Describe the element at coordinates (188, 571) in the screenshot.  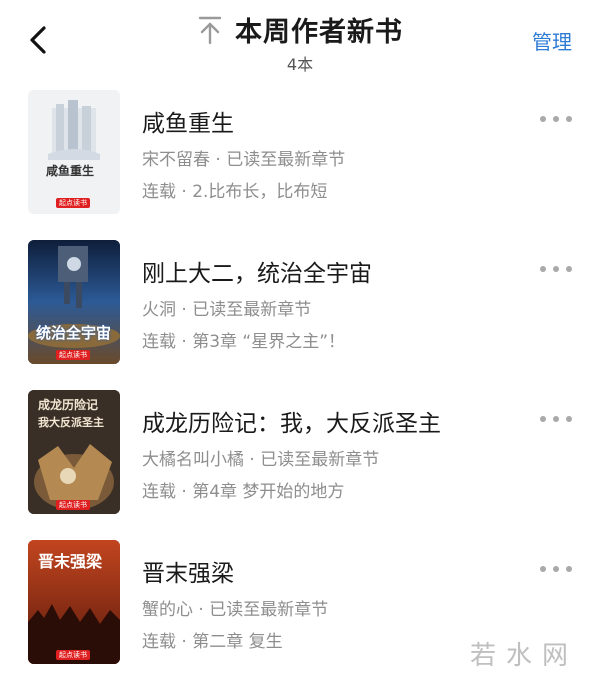
I see `book-title: 晋末强梁` at that location.